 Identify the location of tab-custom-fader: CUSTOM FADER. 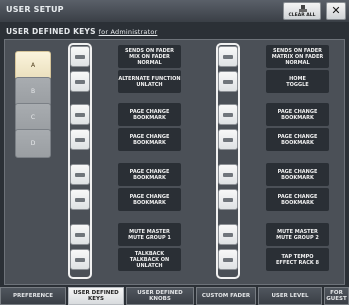
(226, 296).